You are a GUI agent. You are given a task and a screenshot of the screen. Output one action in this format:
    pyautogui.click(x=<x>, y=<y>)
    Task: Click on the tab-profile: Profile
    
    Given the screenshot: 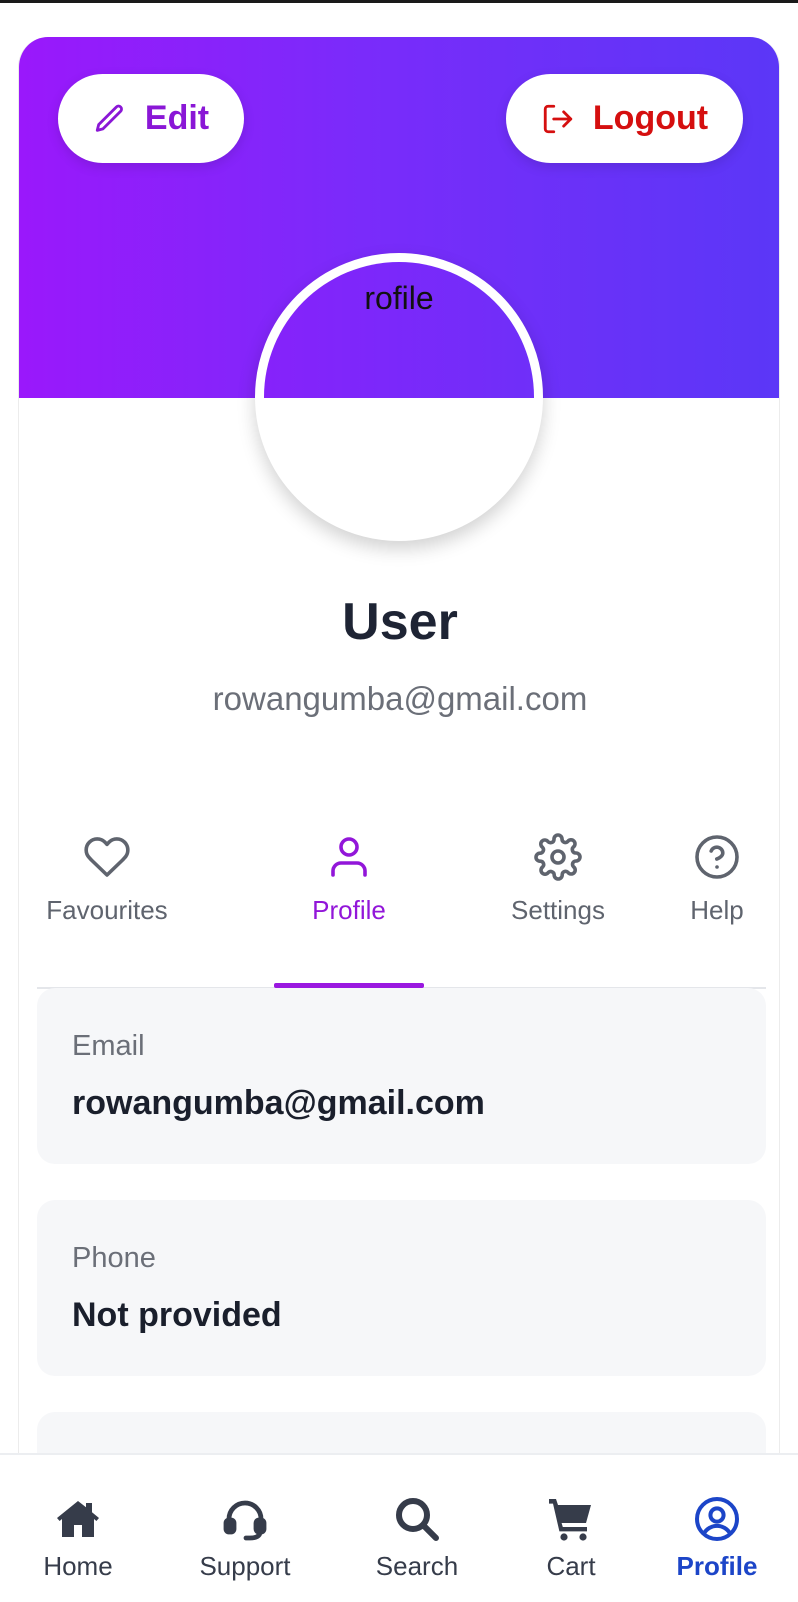 What is the action you would take?
    pyautogui.click(x=349, y=897)
    